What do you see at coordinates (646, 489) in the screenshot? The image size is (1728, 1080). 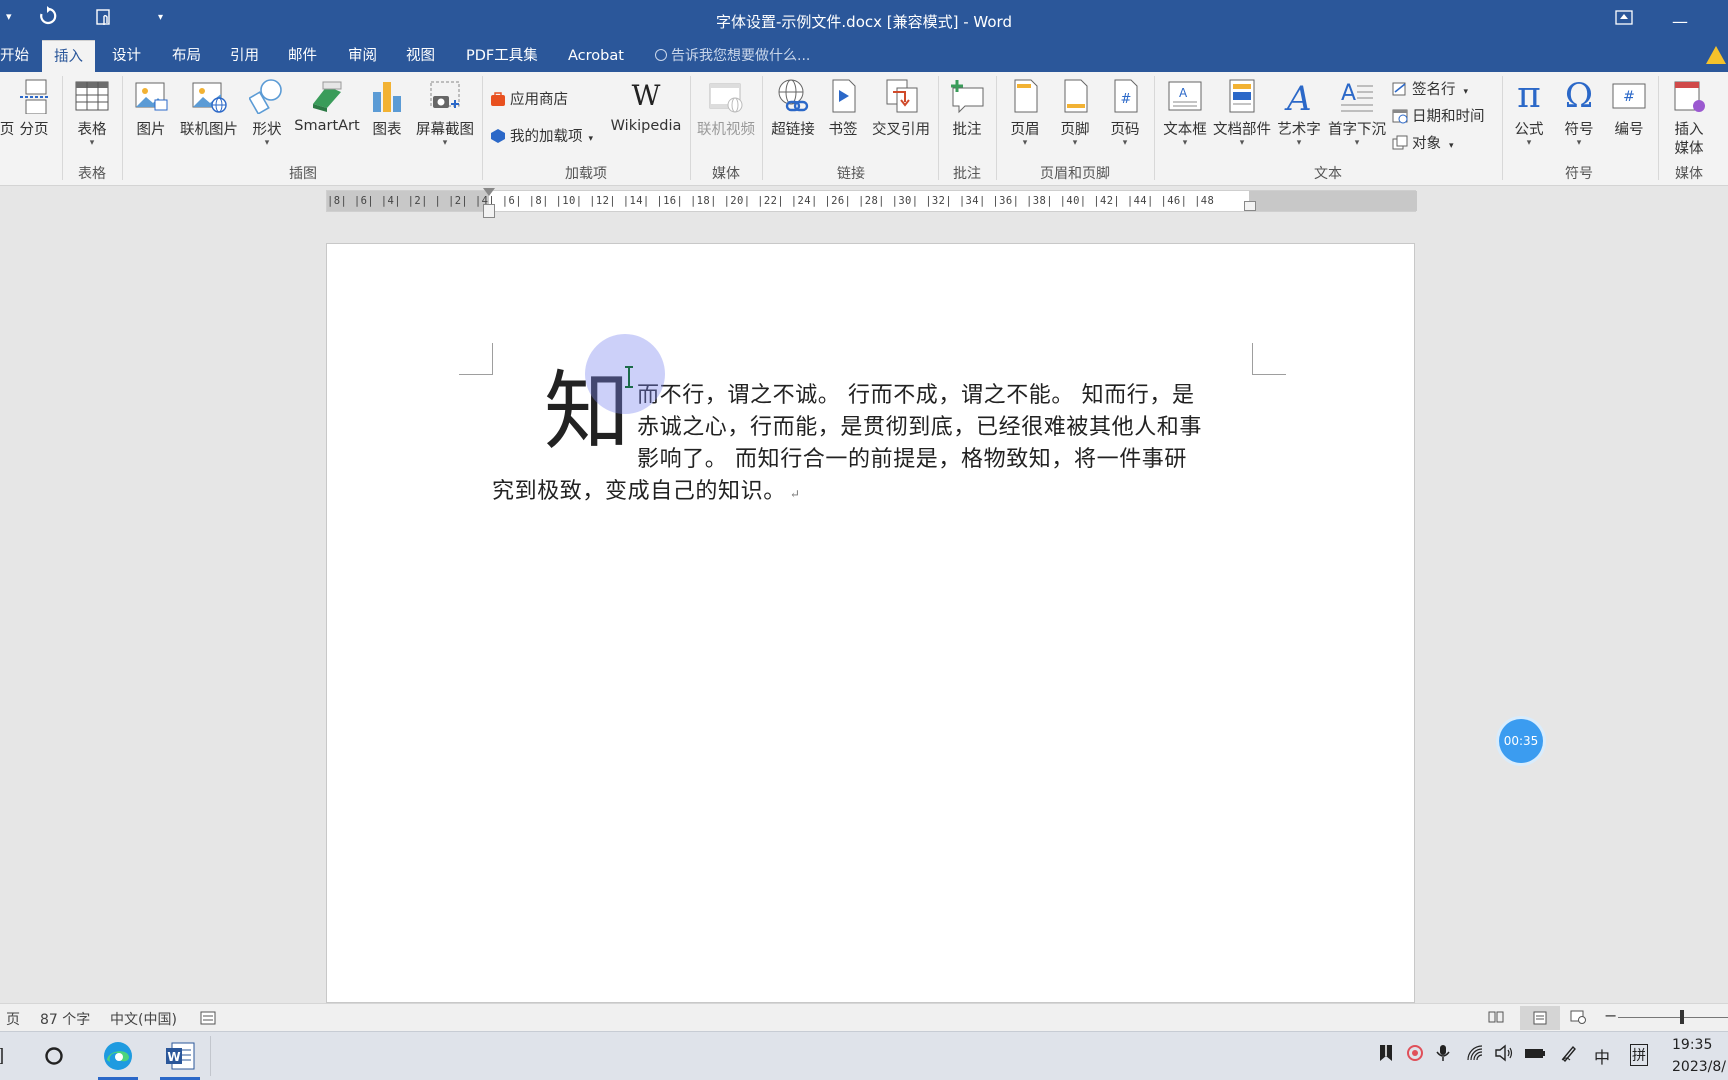 I see `body-text-line: 究到极致，变成自己的知识。 ↵` at bounding box center [646, 489].